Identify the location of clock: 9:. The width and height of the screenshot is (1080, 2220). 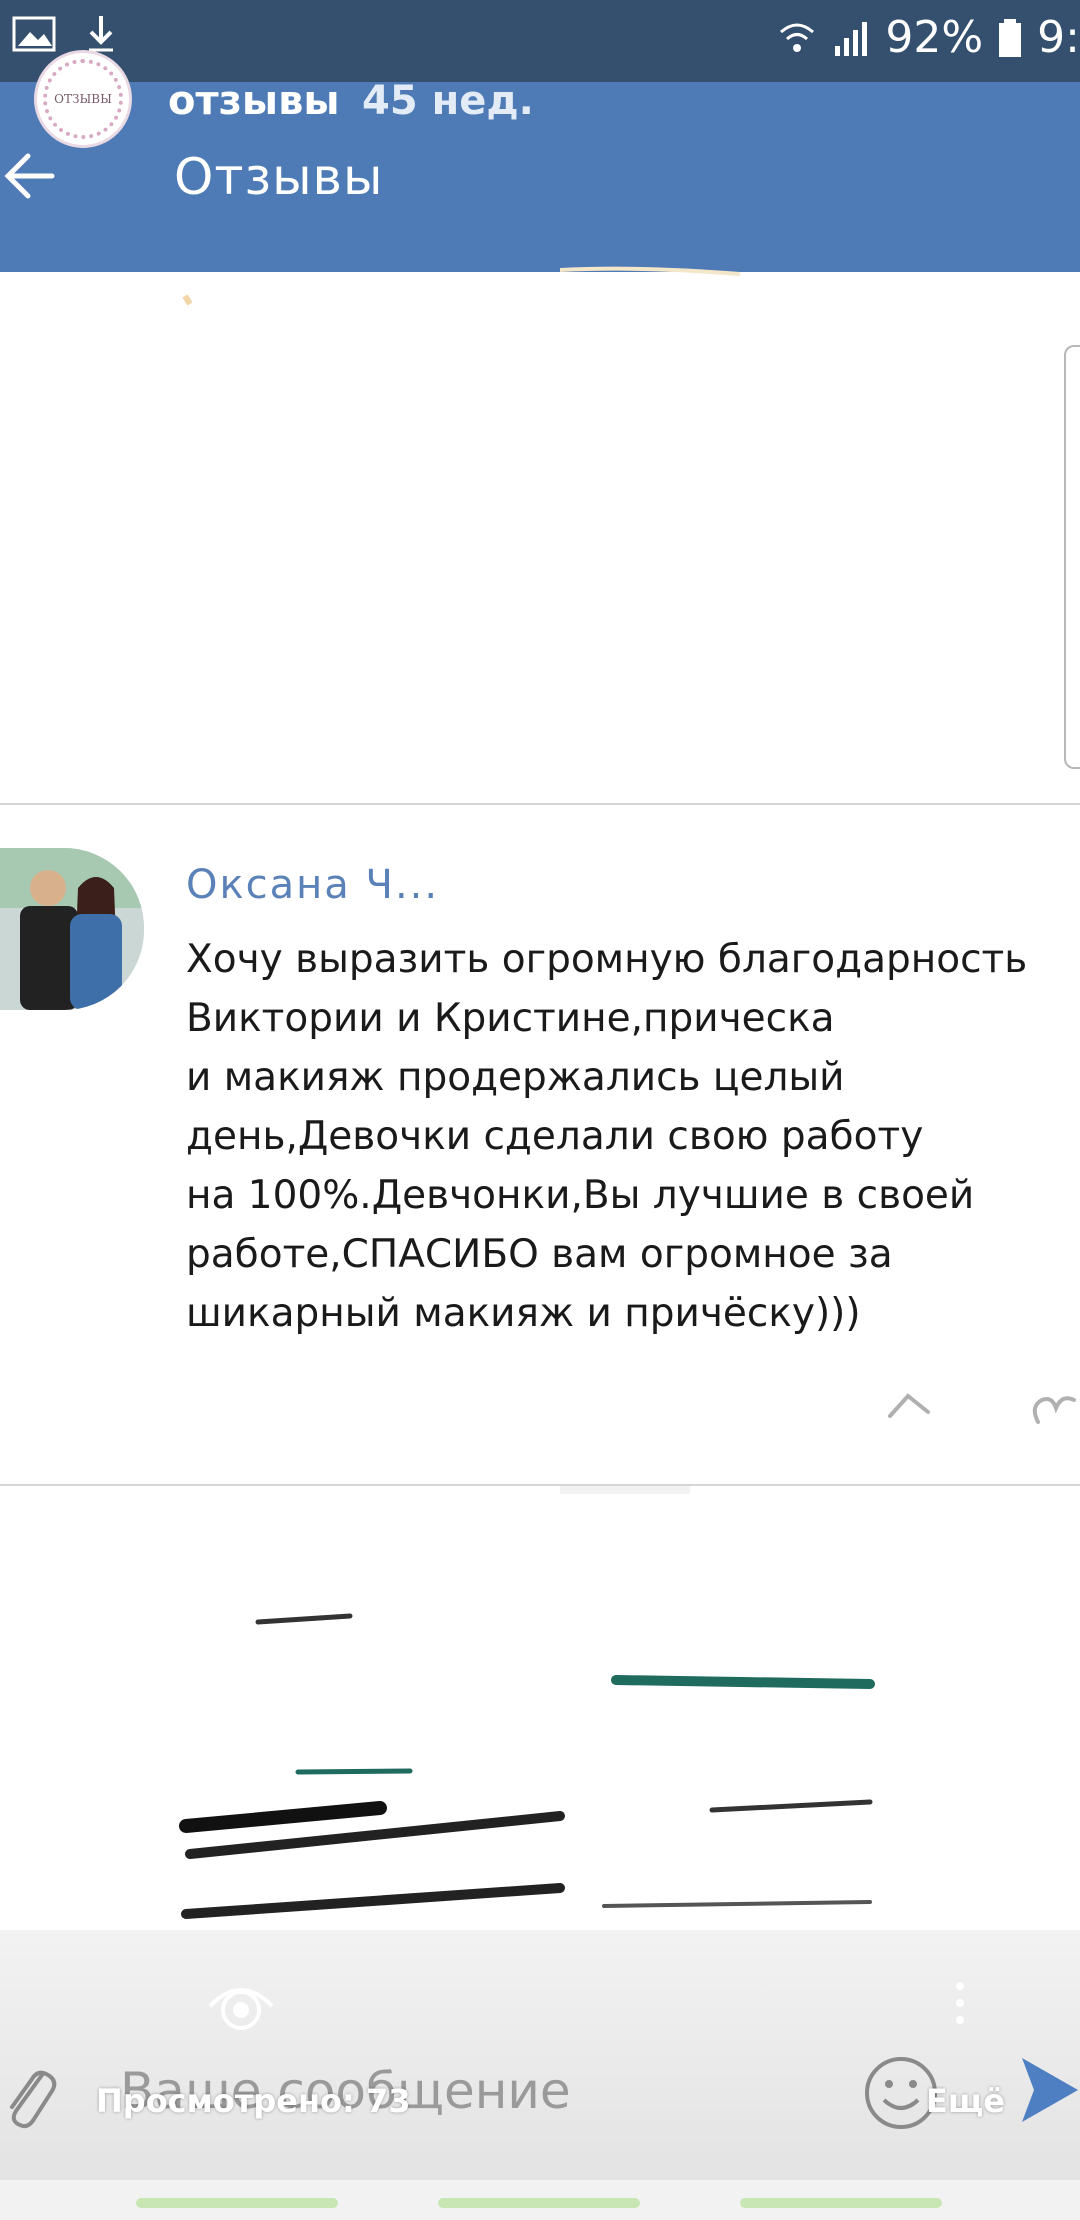
(1058, 37).